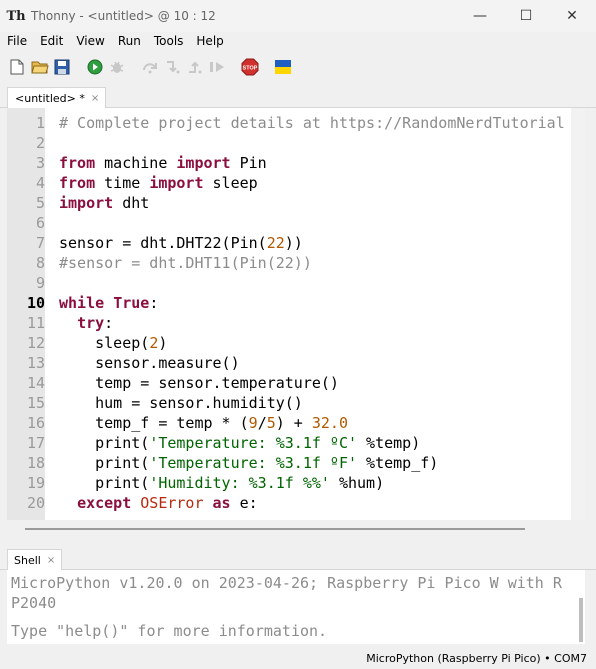 Image resolution: width=596 pixels, height=669 pixels. I want to click on debug-icon, so click(117, 67).